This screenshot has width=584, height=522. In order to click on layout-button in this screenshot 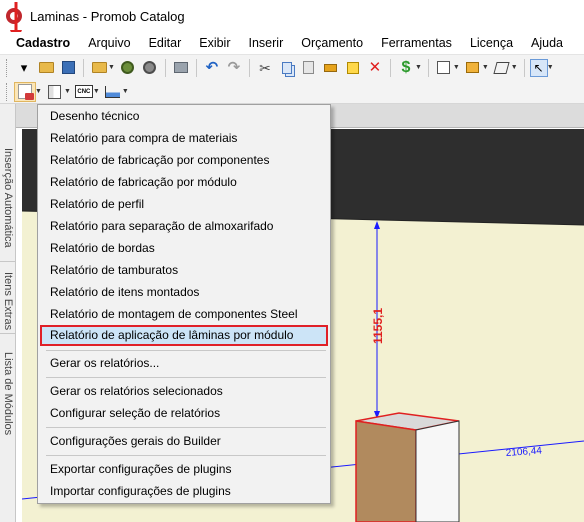, I will do `click(55, 92)`.